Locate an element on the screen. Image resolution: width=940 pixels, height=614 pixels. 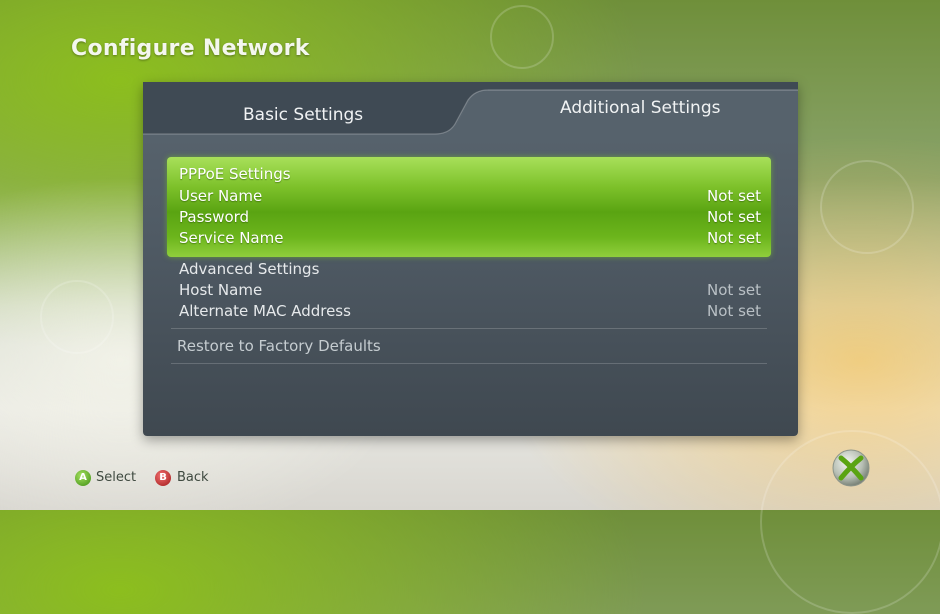
a-button-icon: A is located at coordinates (83, 478).